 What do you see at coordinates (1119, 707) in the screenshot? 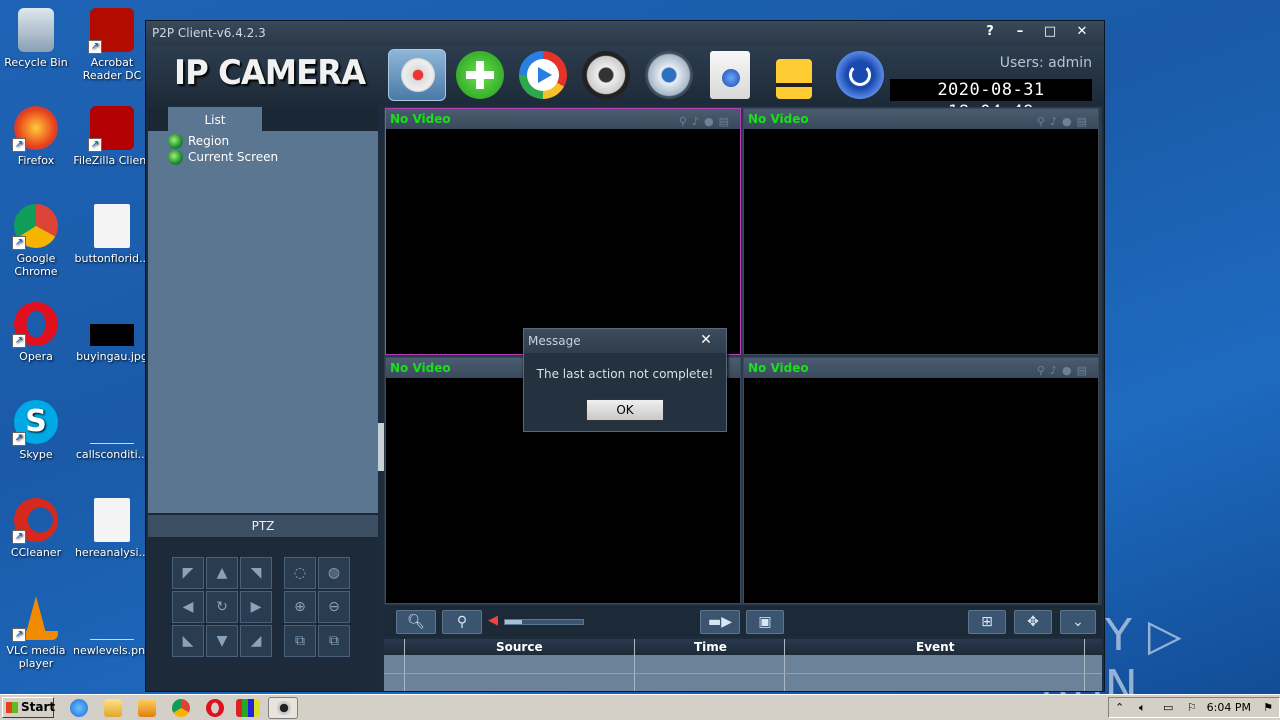
I see `tray-chevron-icon: ⌃` at bounding box center [1119, 707].